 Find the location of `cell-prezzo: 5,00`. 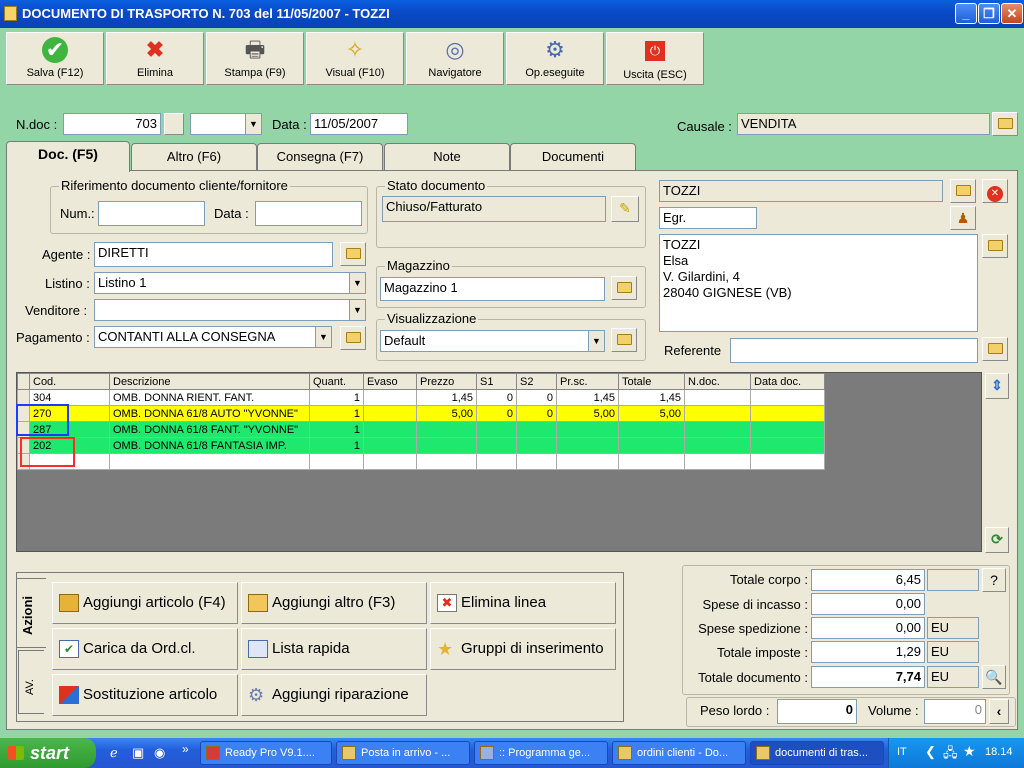

cell-prezzo: 5,00 is located at coordinates (446, 413).